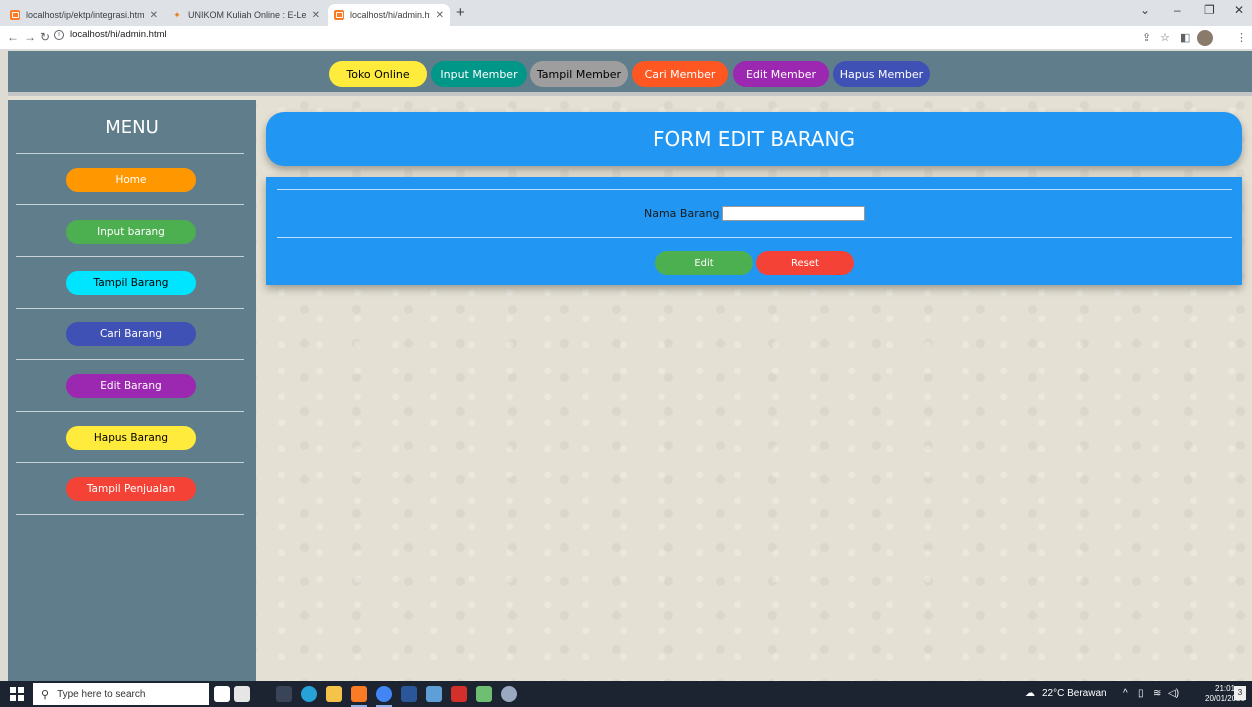  Describe the element at coordinates (1157, 693) in the screenshot. I see `network-icon: ≋` at that location.